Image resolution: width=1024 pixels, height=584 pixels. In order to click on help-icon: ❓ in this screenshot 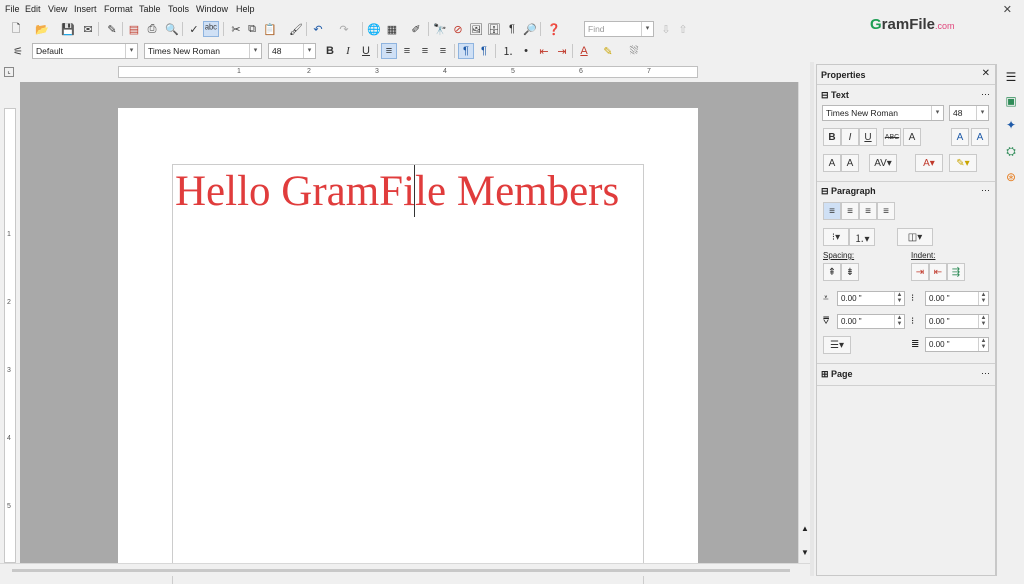, I will do `click(554, 29)`.